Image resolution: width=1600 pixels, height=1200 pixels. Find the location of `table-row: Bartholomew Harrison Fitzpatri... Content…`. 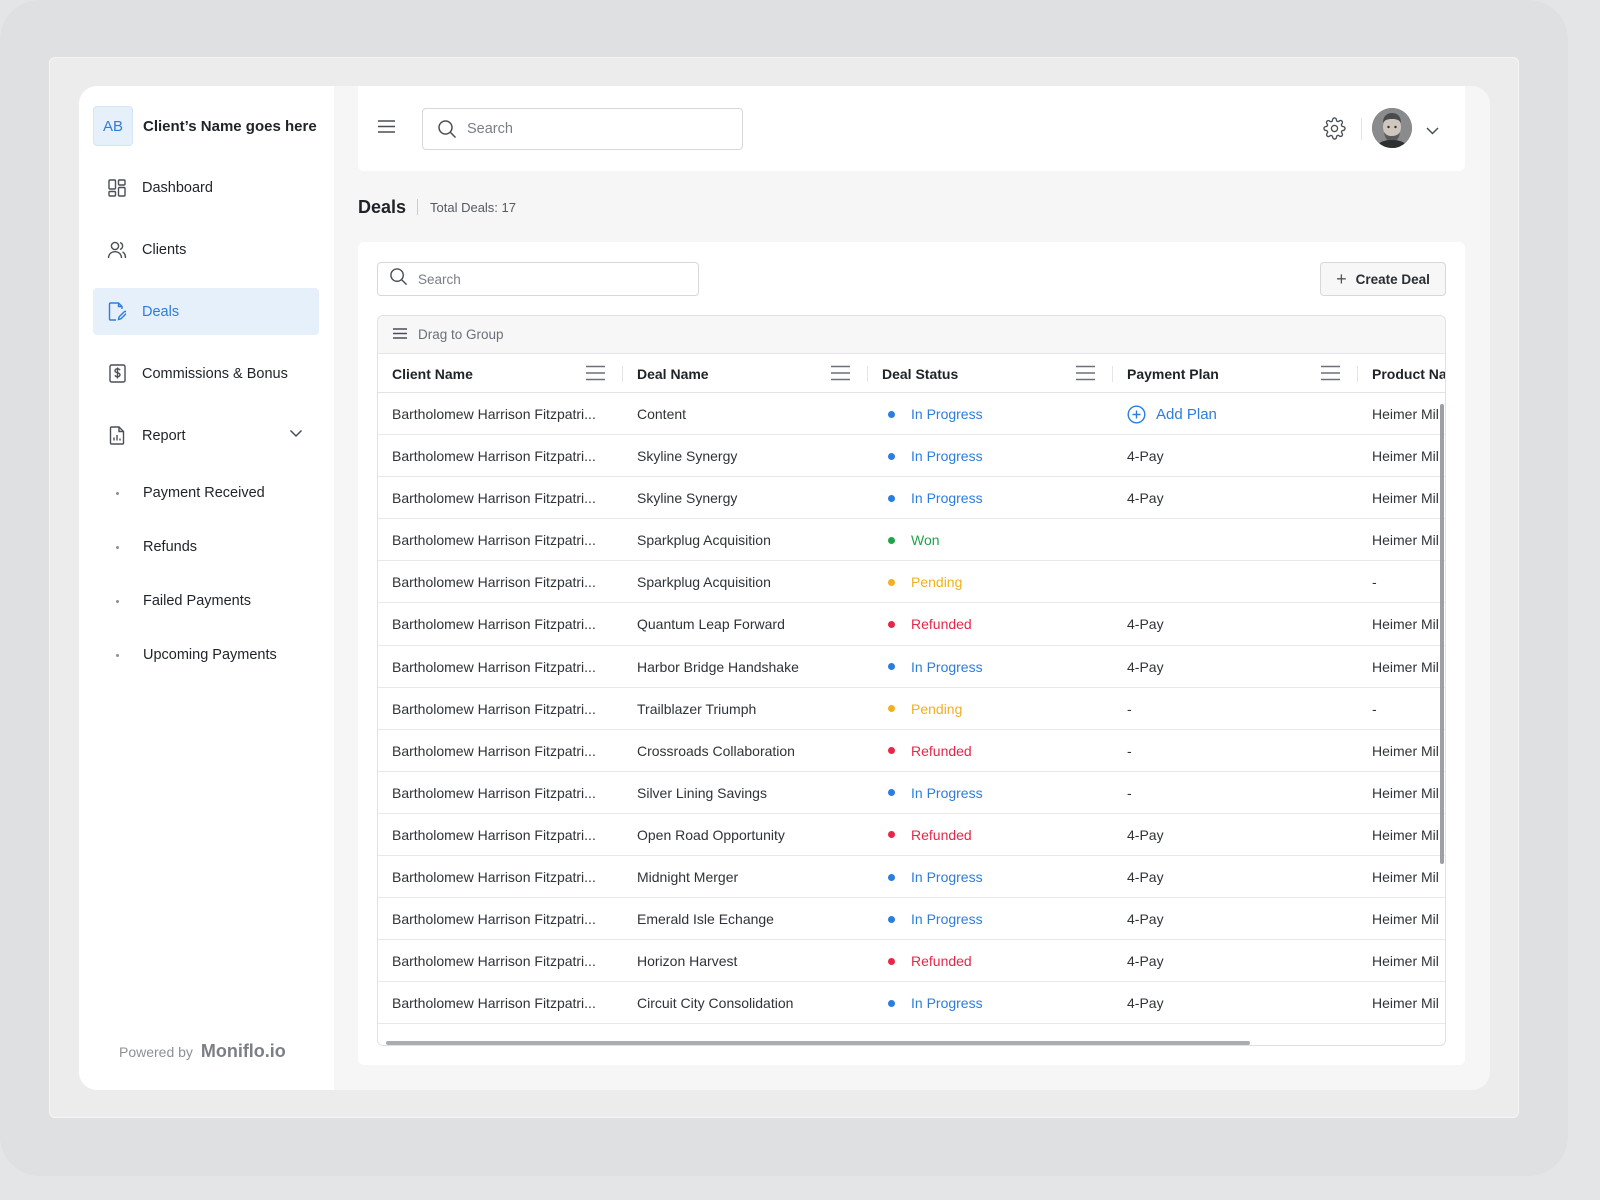

table-row: Bartholomew Harrison Fitzpatri... Content… is located at coordinates (911, 414).